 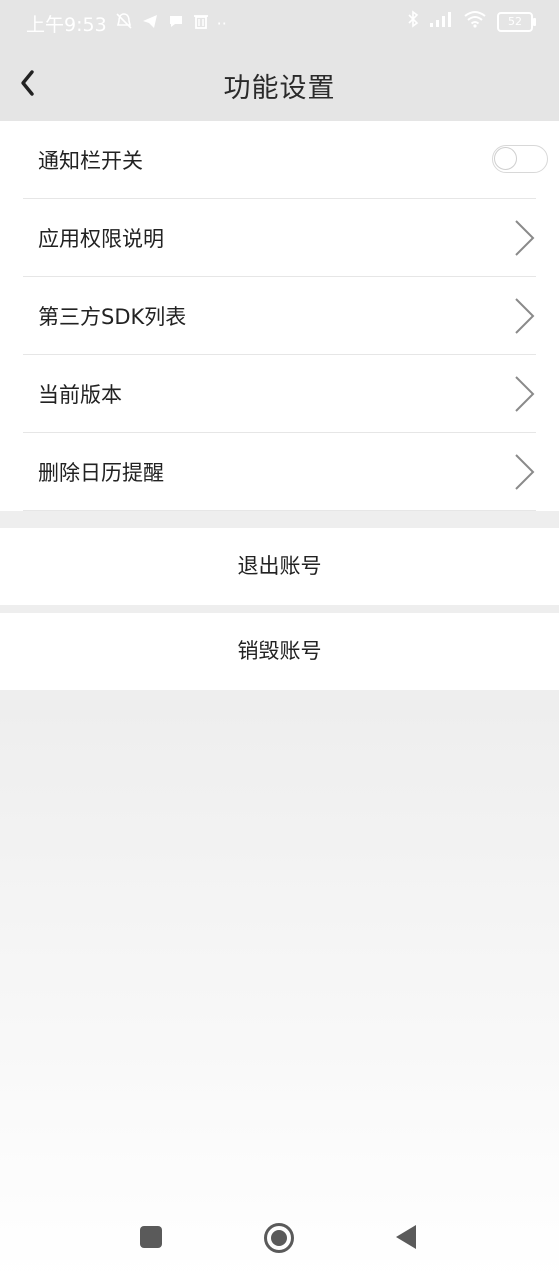 I want to click on menu-item-label: 通知栏开关, so click(x=90, y=161).